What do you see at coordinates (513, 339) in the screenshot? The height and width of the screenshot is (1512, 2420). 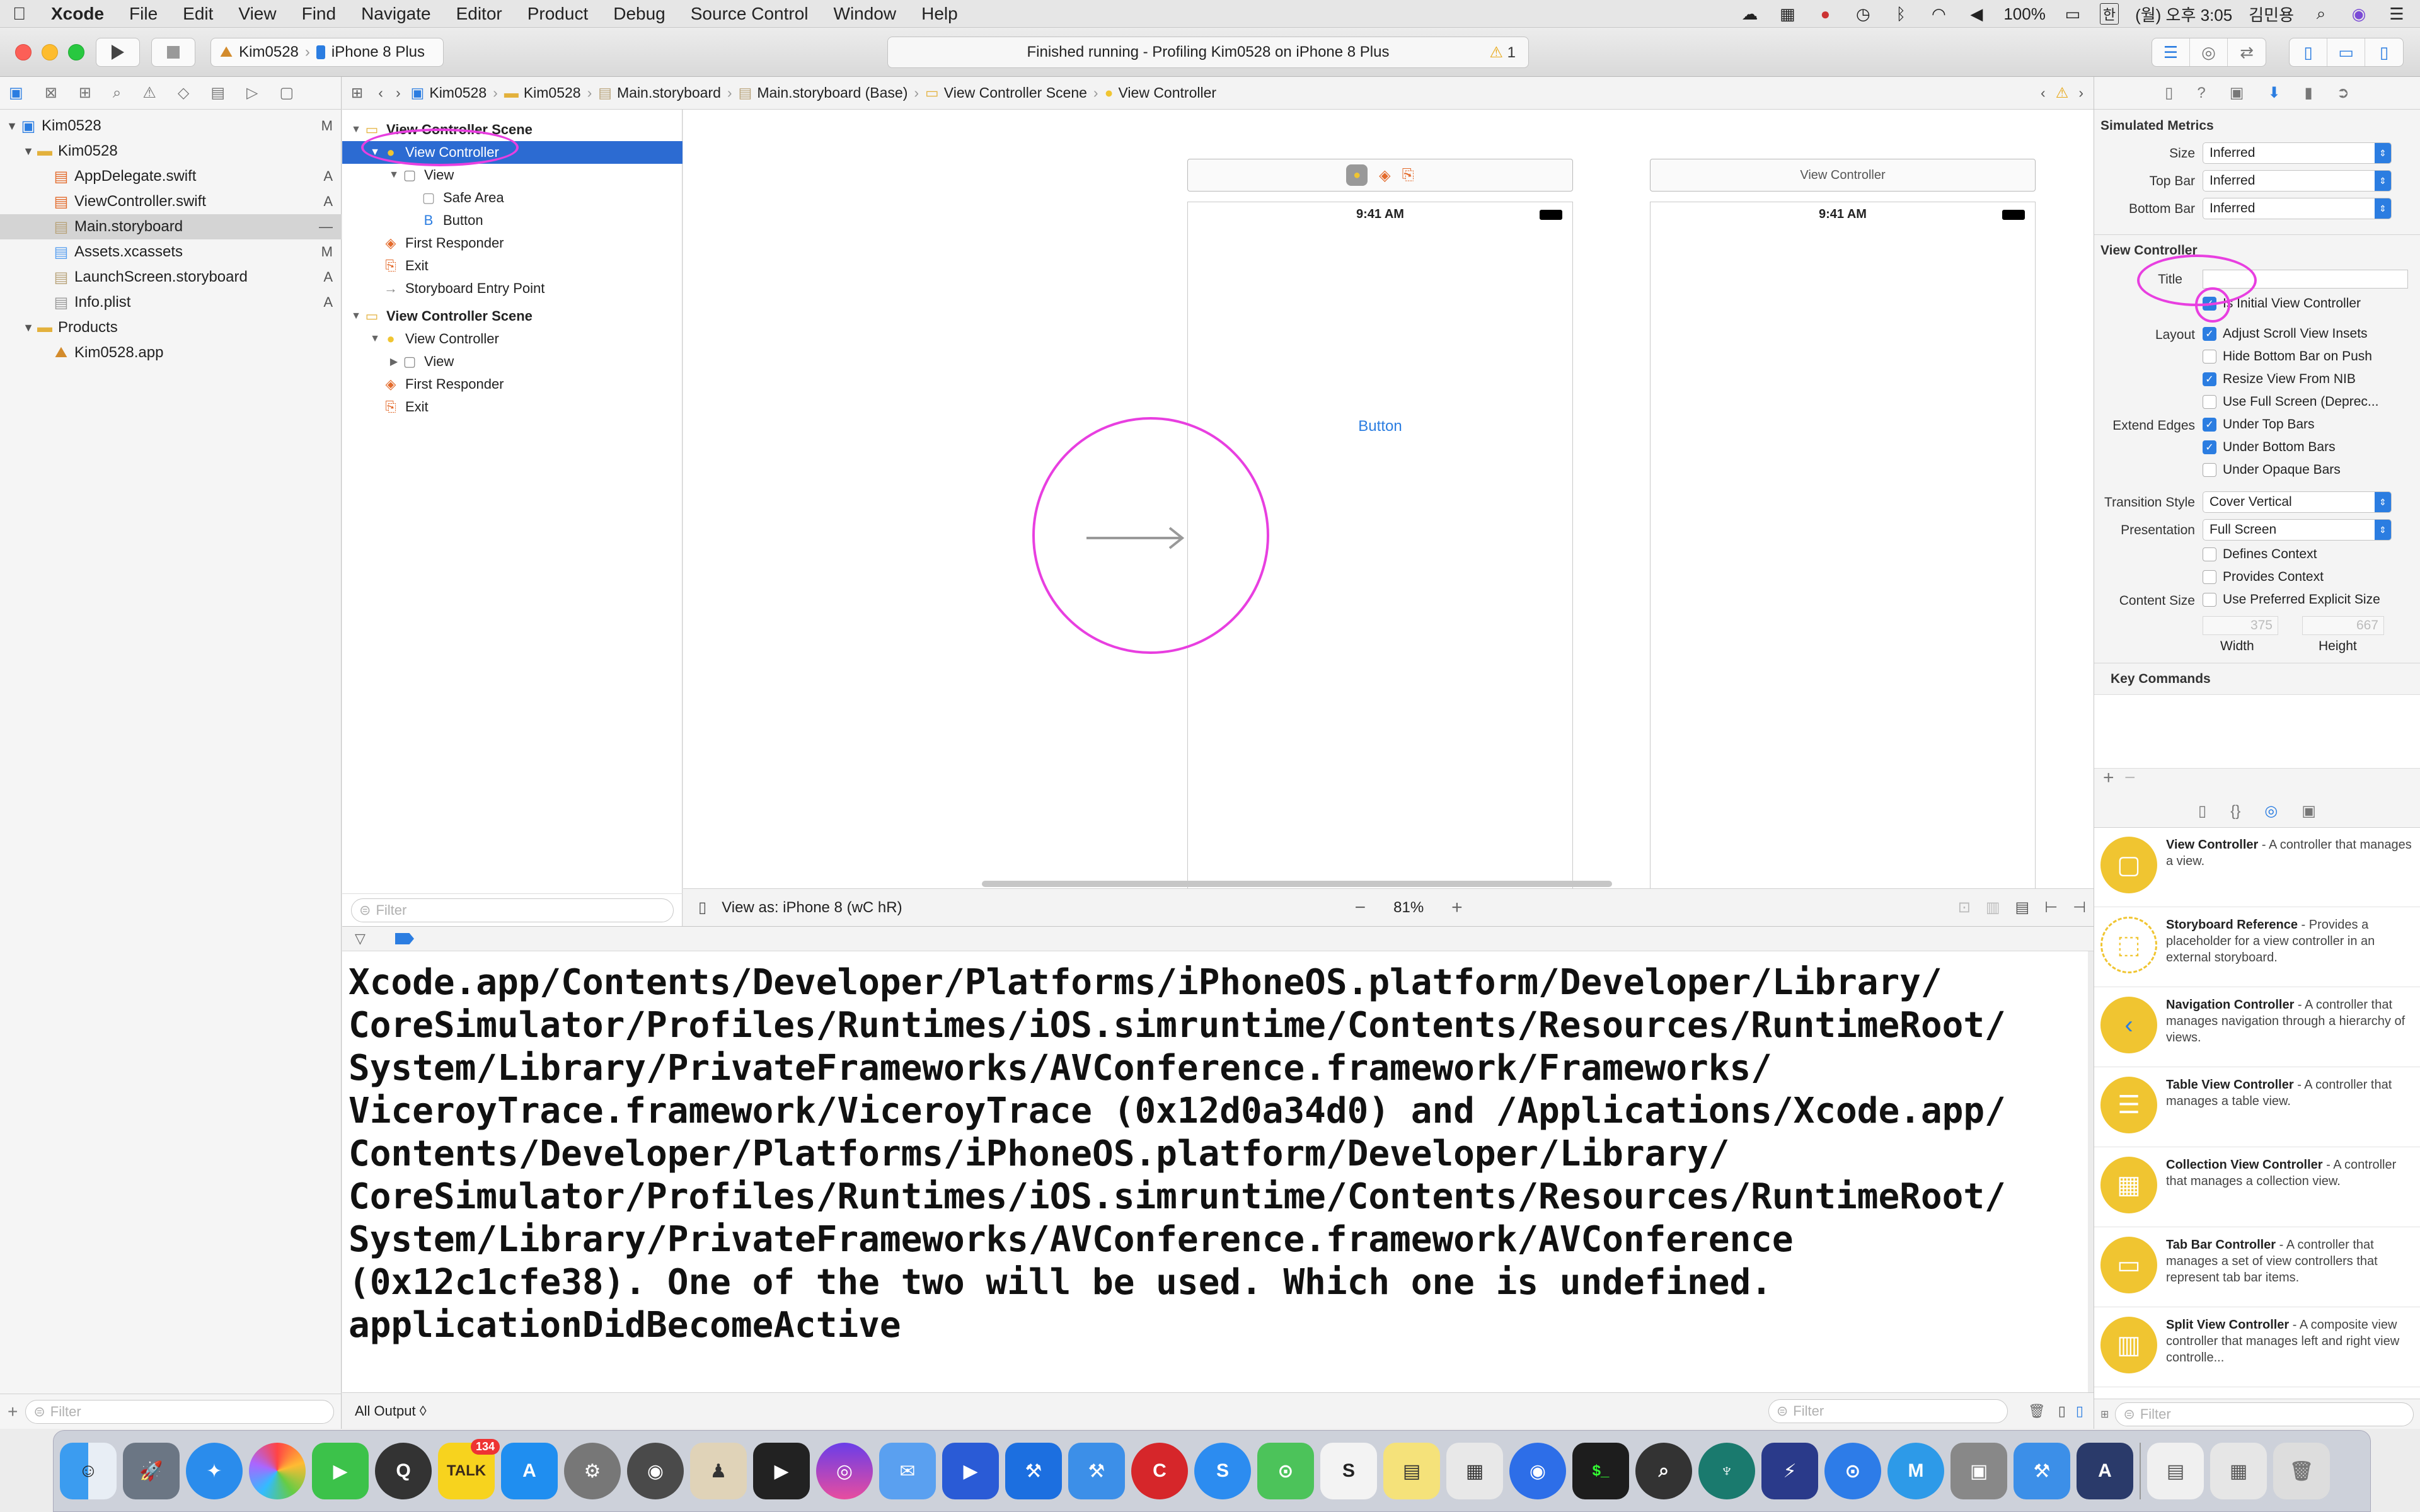 I see `outline-item: ▼ ● View Controller` at bounding box center [513, 339].